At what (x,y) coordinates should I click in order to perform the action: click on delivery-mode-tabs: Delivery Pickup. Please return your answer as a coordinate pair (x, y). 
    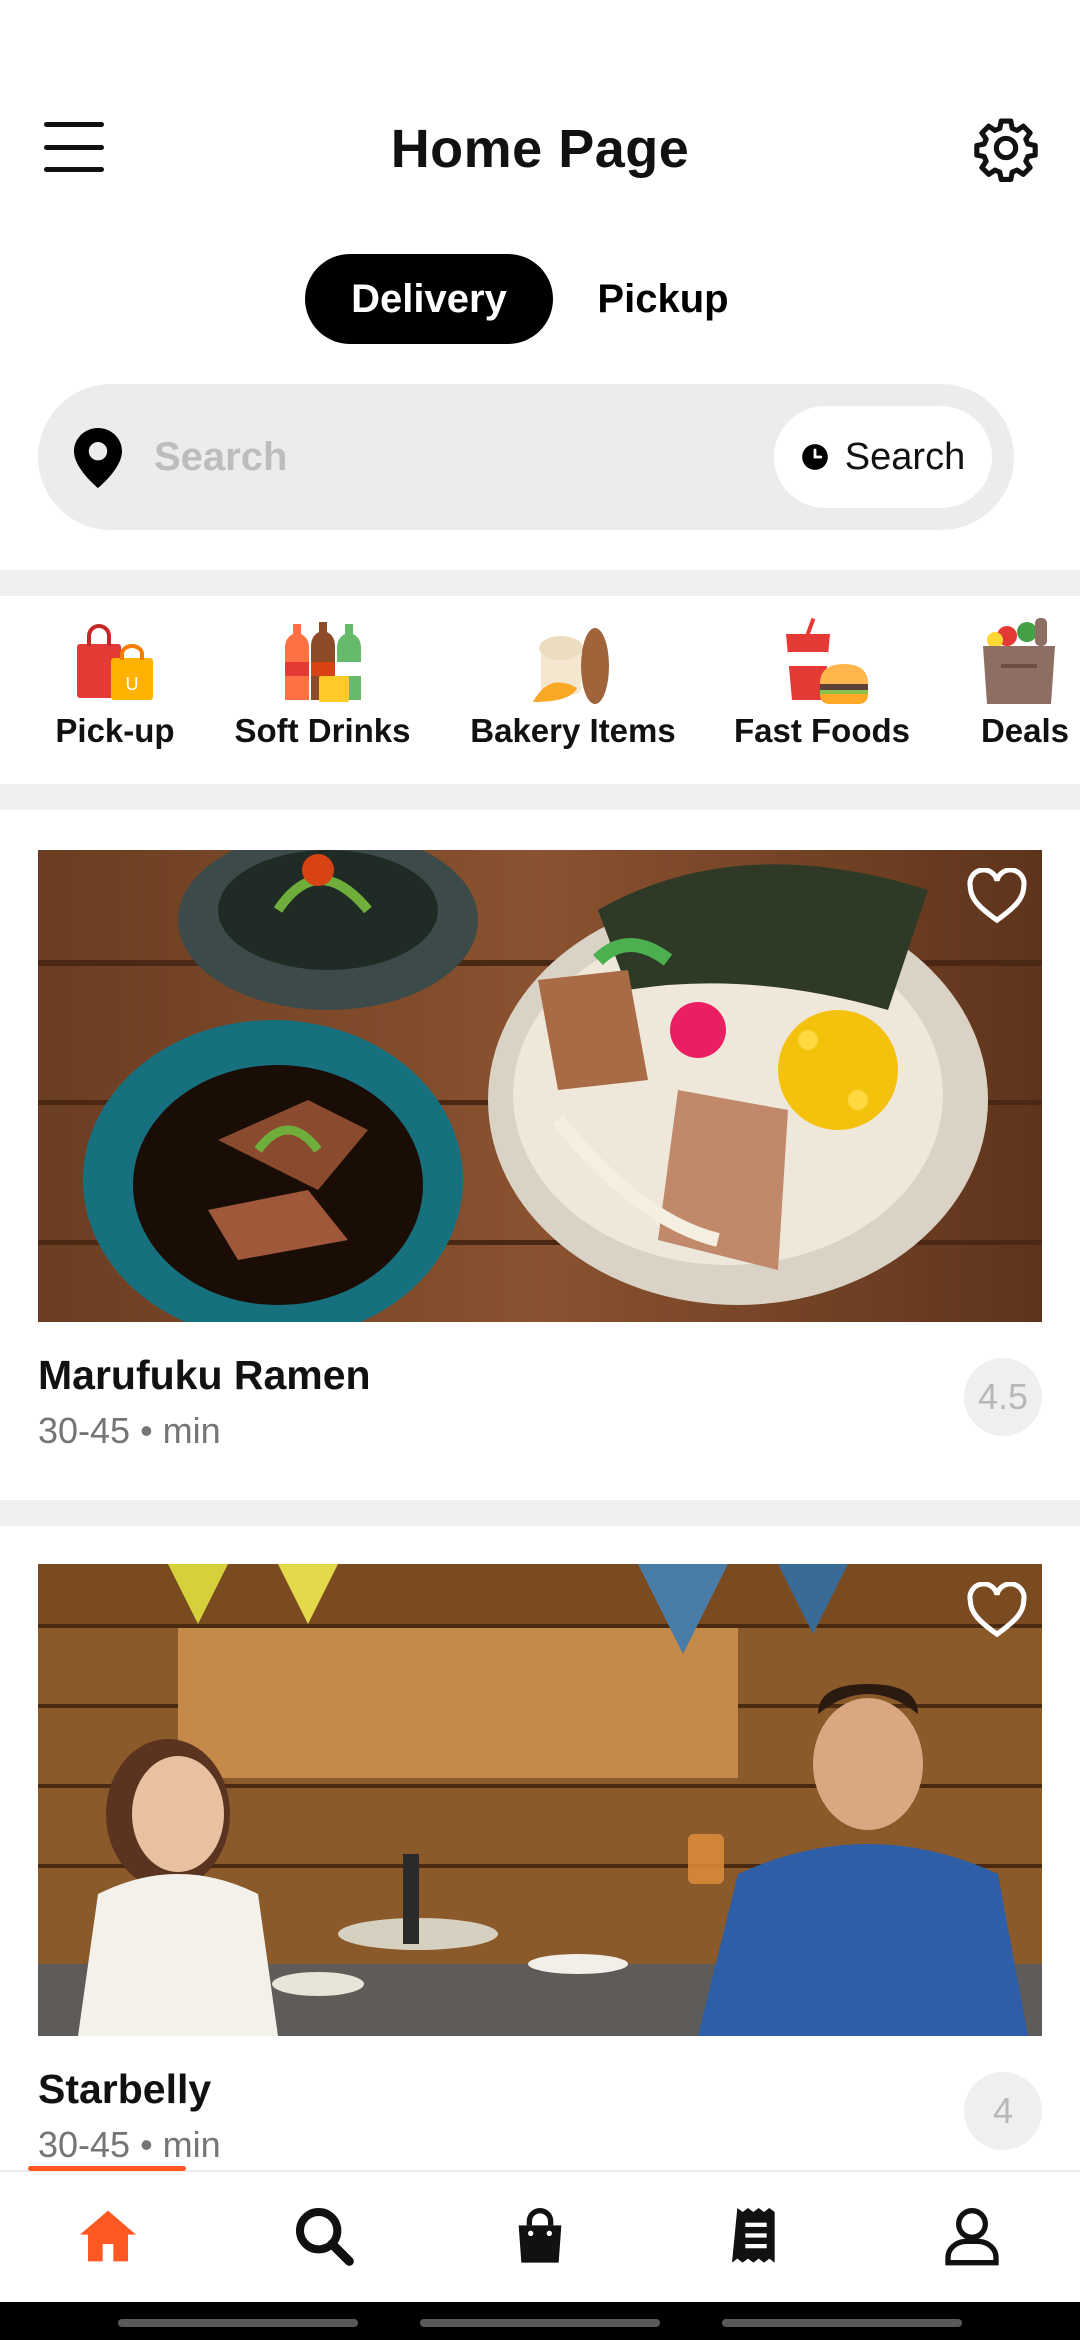
    Looking at the image, I should click on (540, 300).